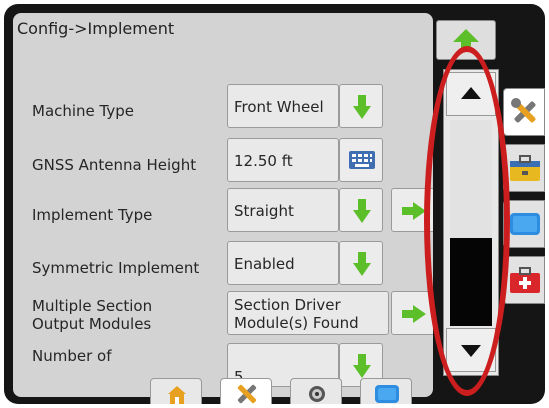 The width and height of the screenshot is (549, 408). I want to click on screen-icon, so click(387, 394).